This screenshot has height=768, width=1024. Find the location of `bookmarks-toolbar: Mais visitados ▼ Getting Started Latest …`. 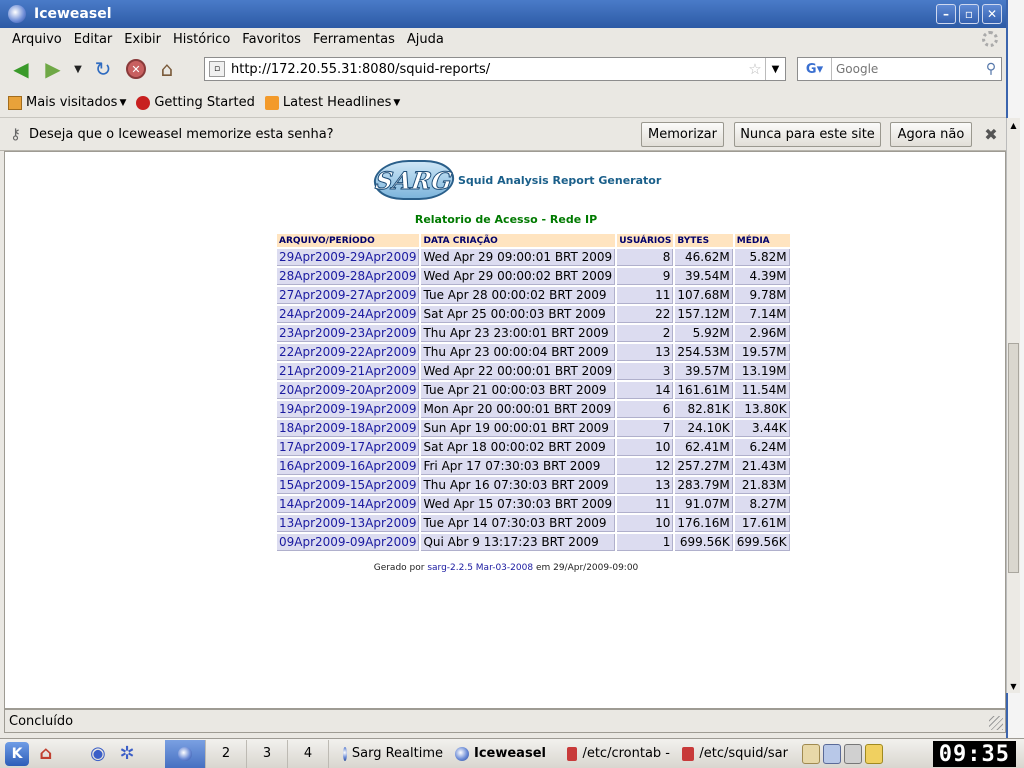

bookmarks-toolbar: Mais visitados ▼ Getting Started Latest … is located at coordinates (503, 103).